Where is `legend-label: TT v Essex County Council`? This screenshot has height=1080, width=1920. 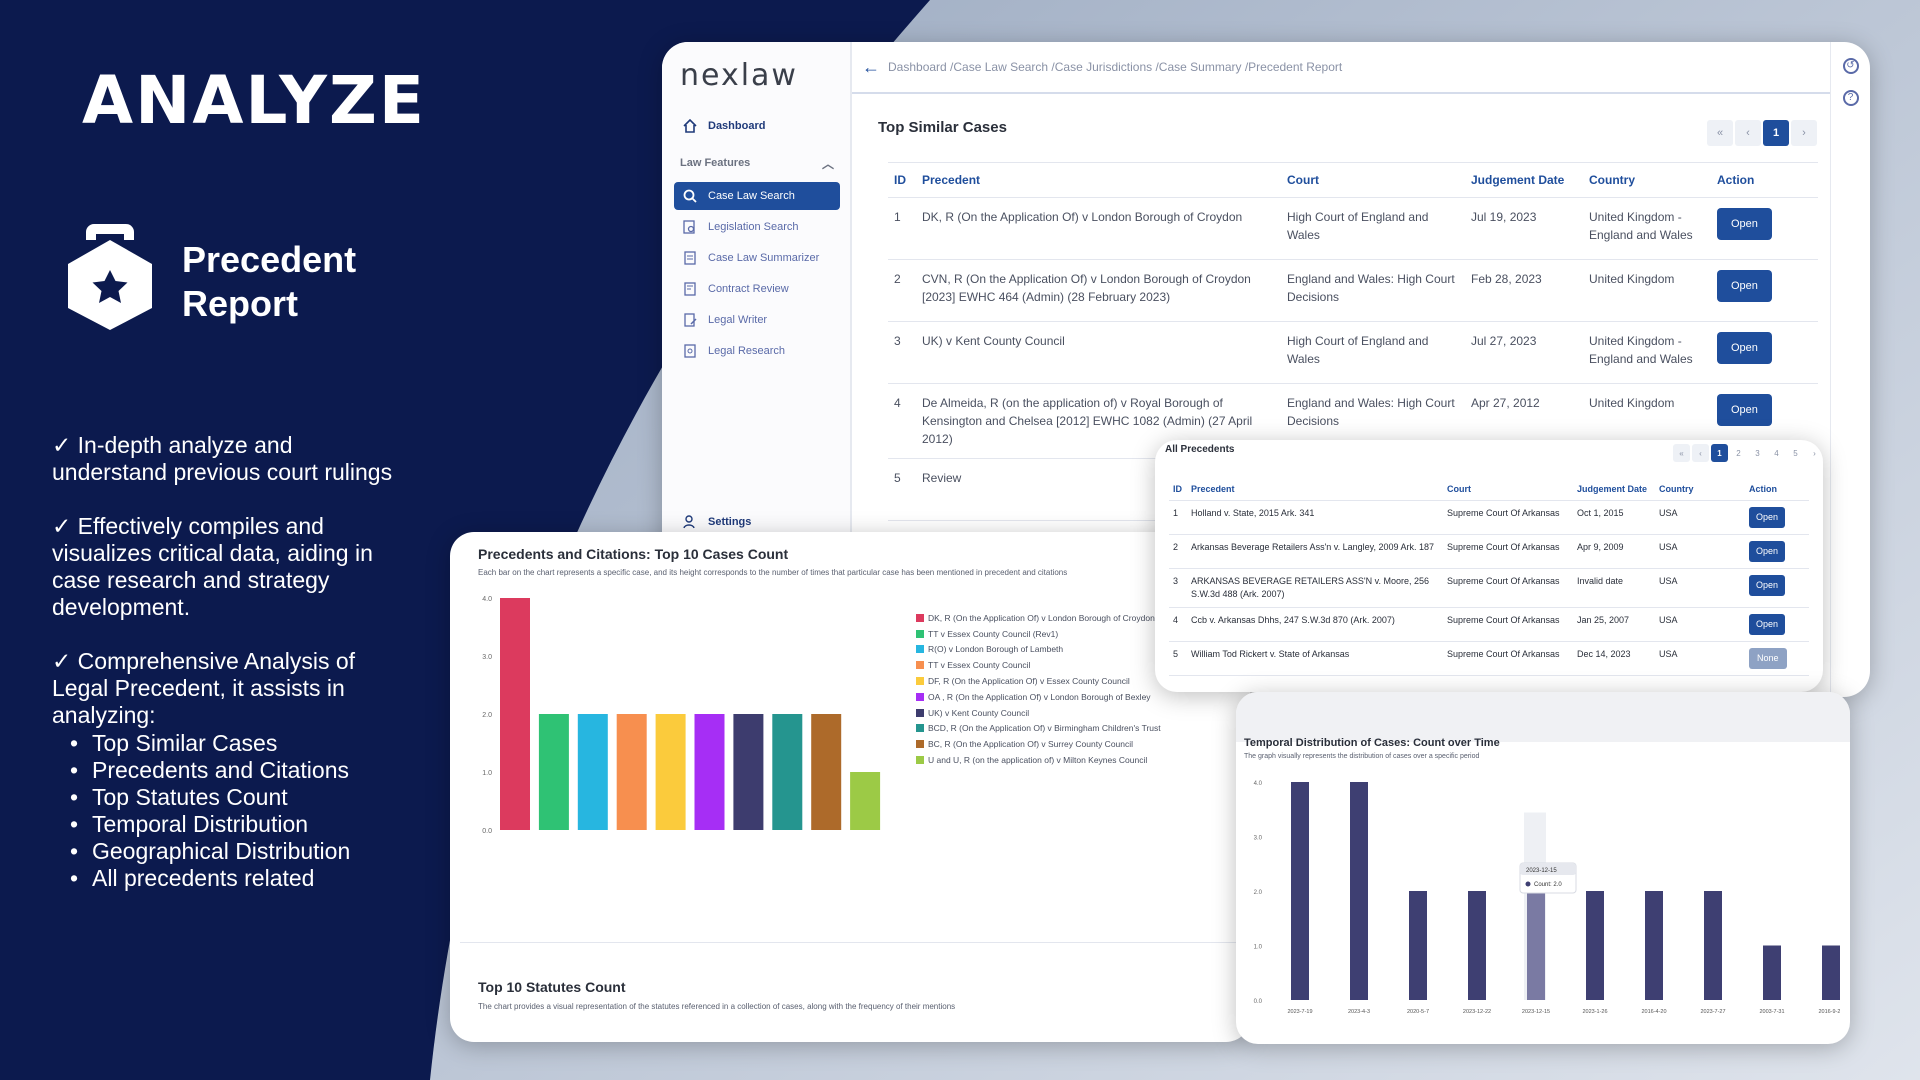
legend-label: TT v Essex County Council is located at coordinates (979, 665).